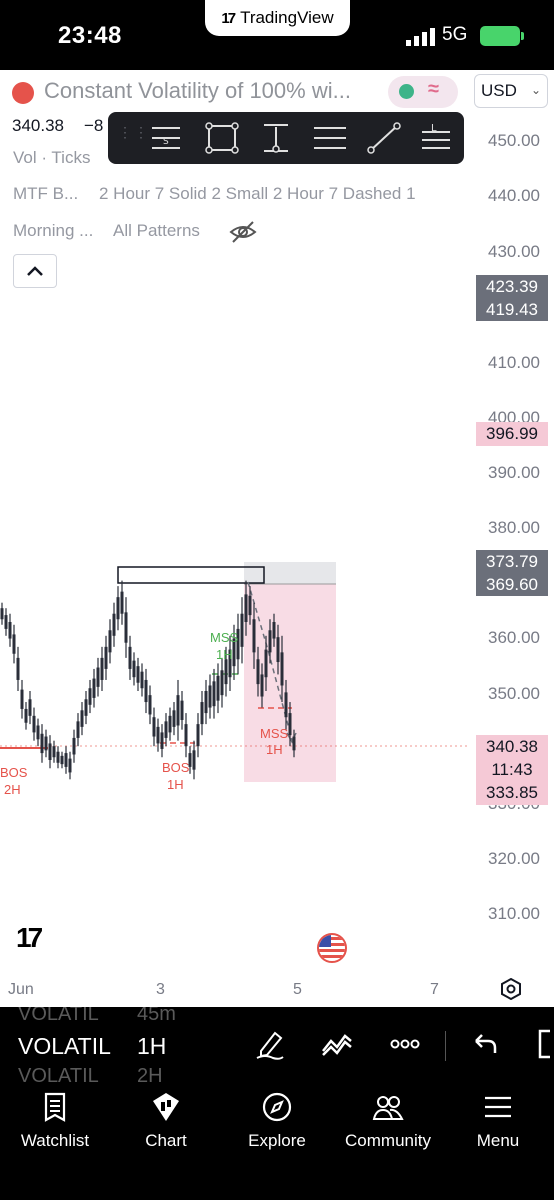 This screenshot has width=554, height=1200. Describe the element at coordinates (55, 1127) in the screenshot. I see `nav-watchlist: Watchlist` at that location.